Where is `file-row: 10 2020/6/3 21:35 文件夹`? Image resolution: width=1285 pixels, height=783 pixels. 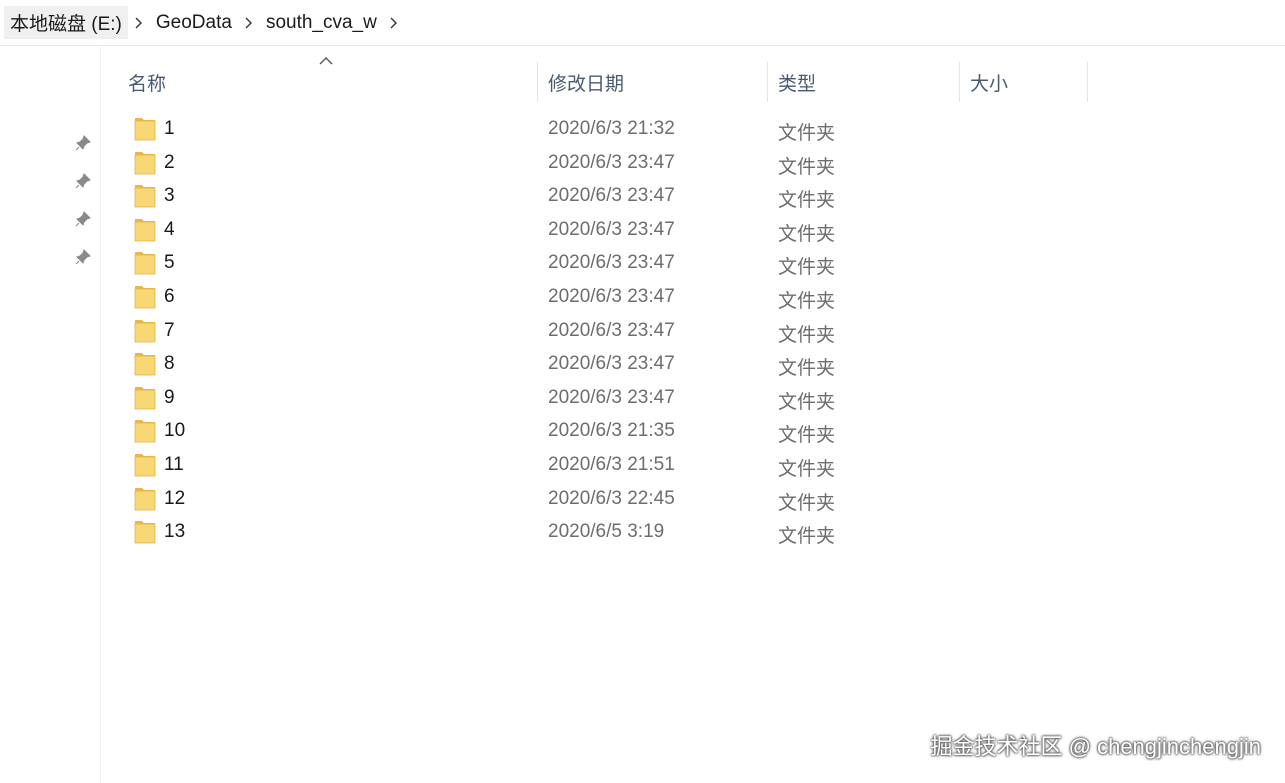 file-row: 10 2020/6/3 21:35 文件夹 is located at coordinates (488, 431).